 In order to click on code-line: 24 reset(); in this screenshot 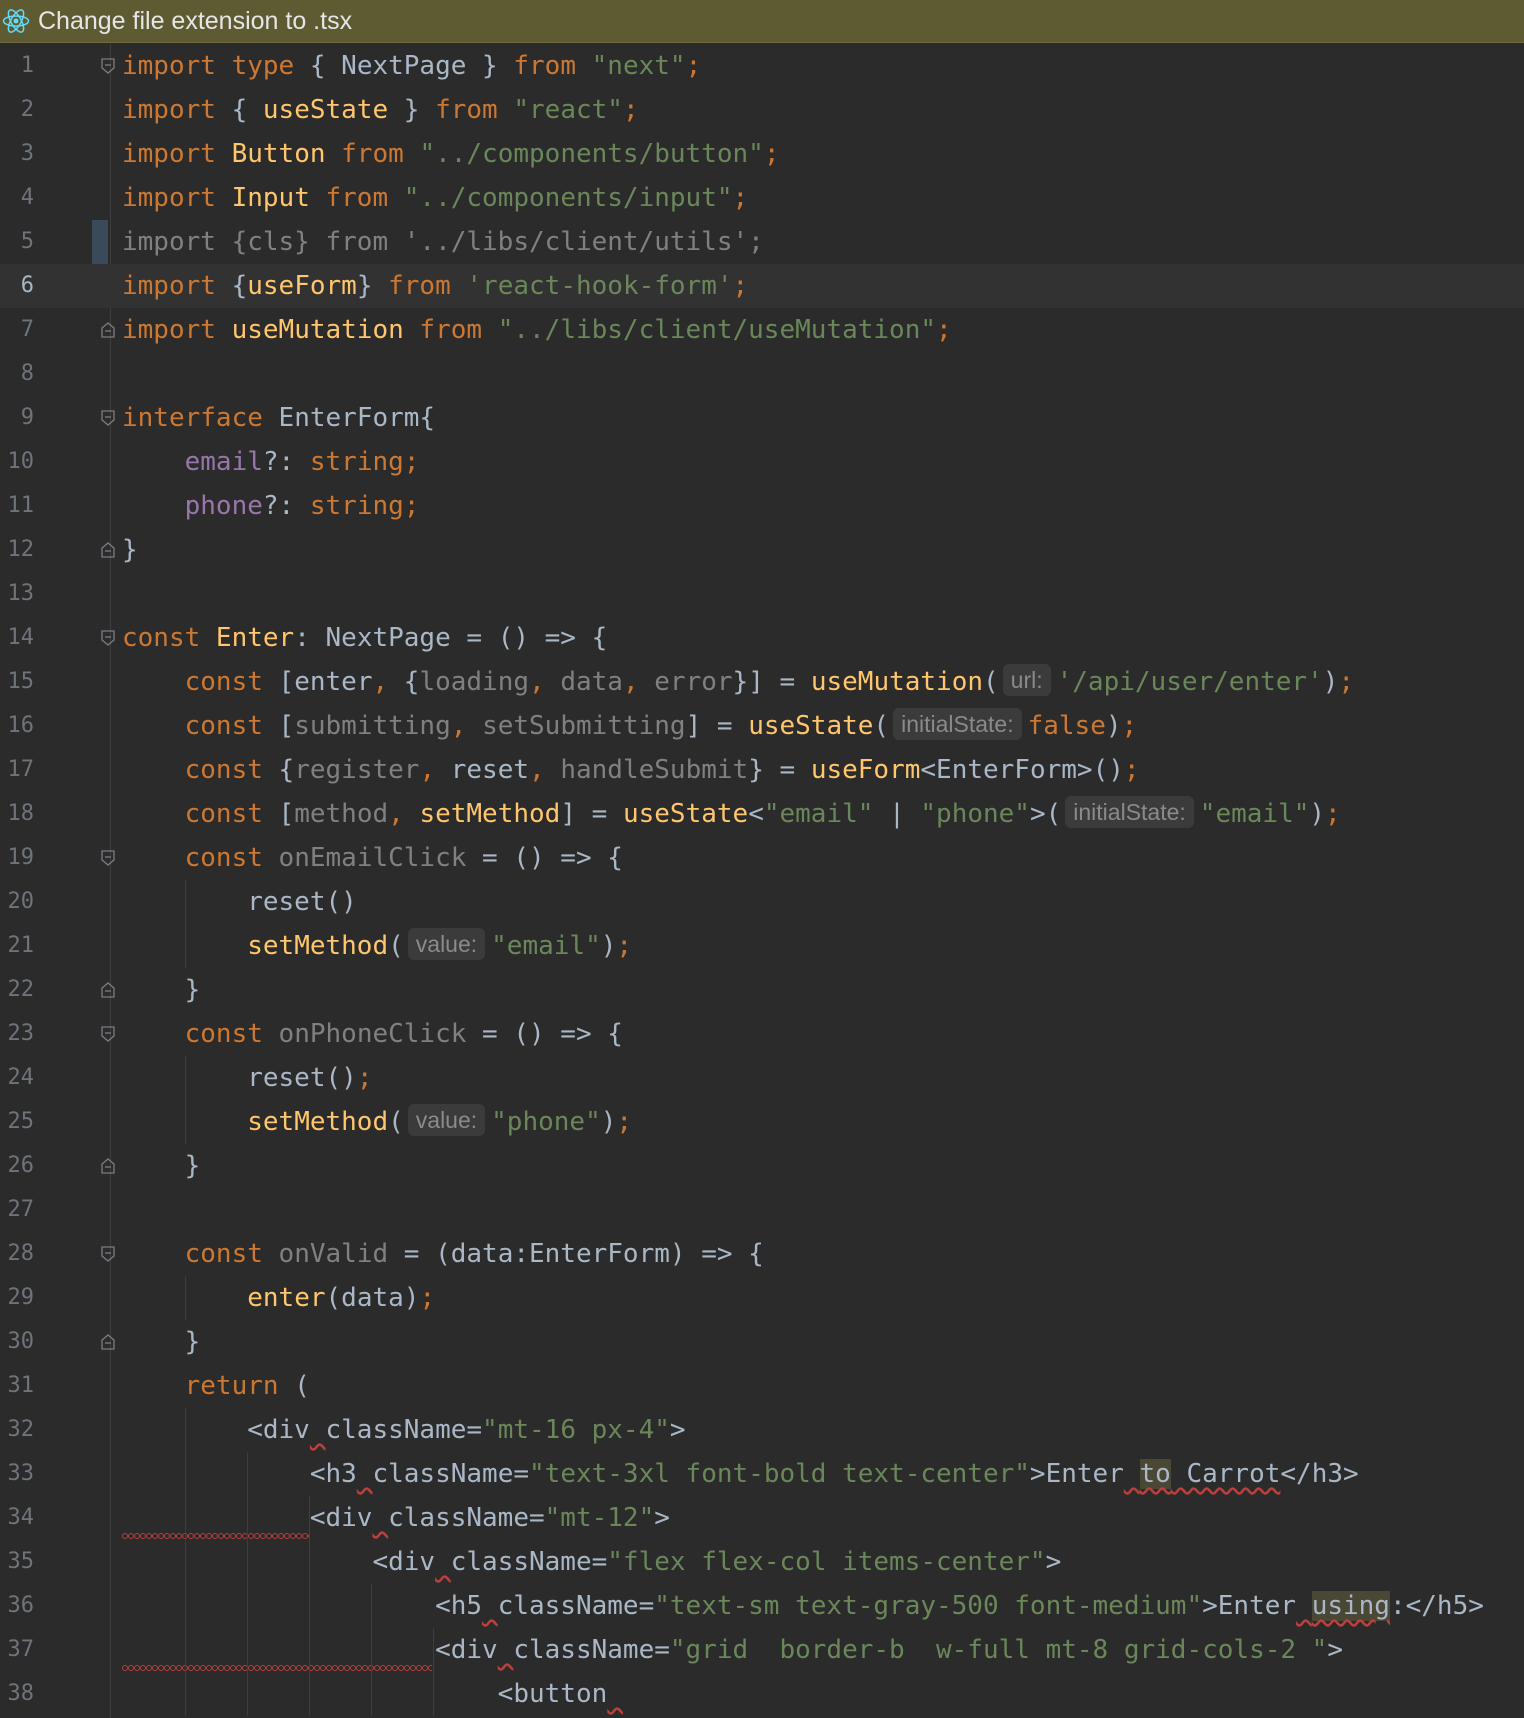, I will do `click(762, 1078)`.